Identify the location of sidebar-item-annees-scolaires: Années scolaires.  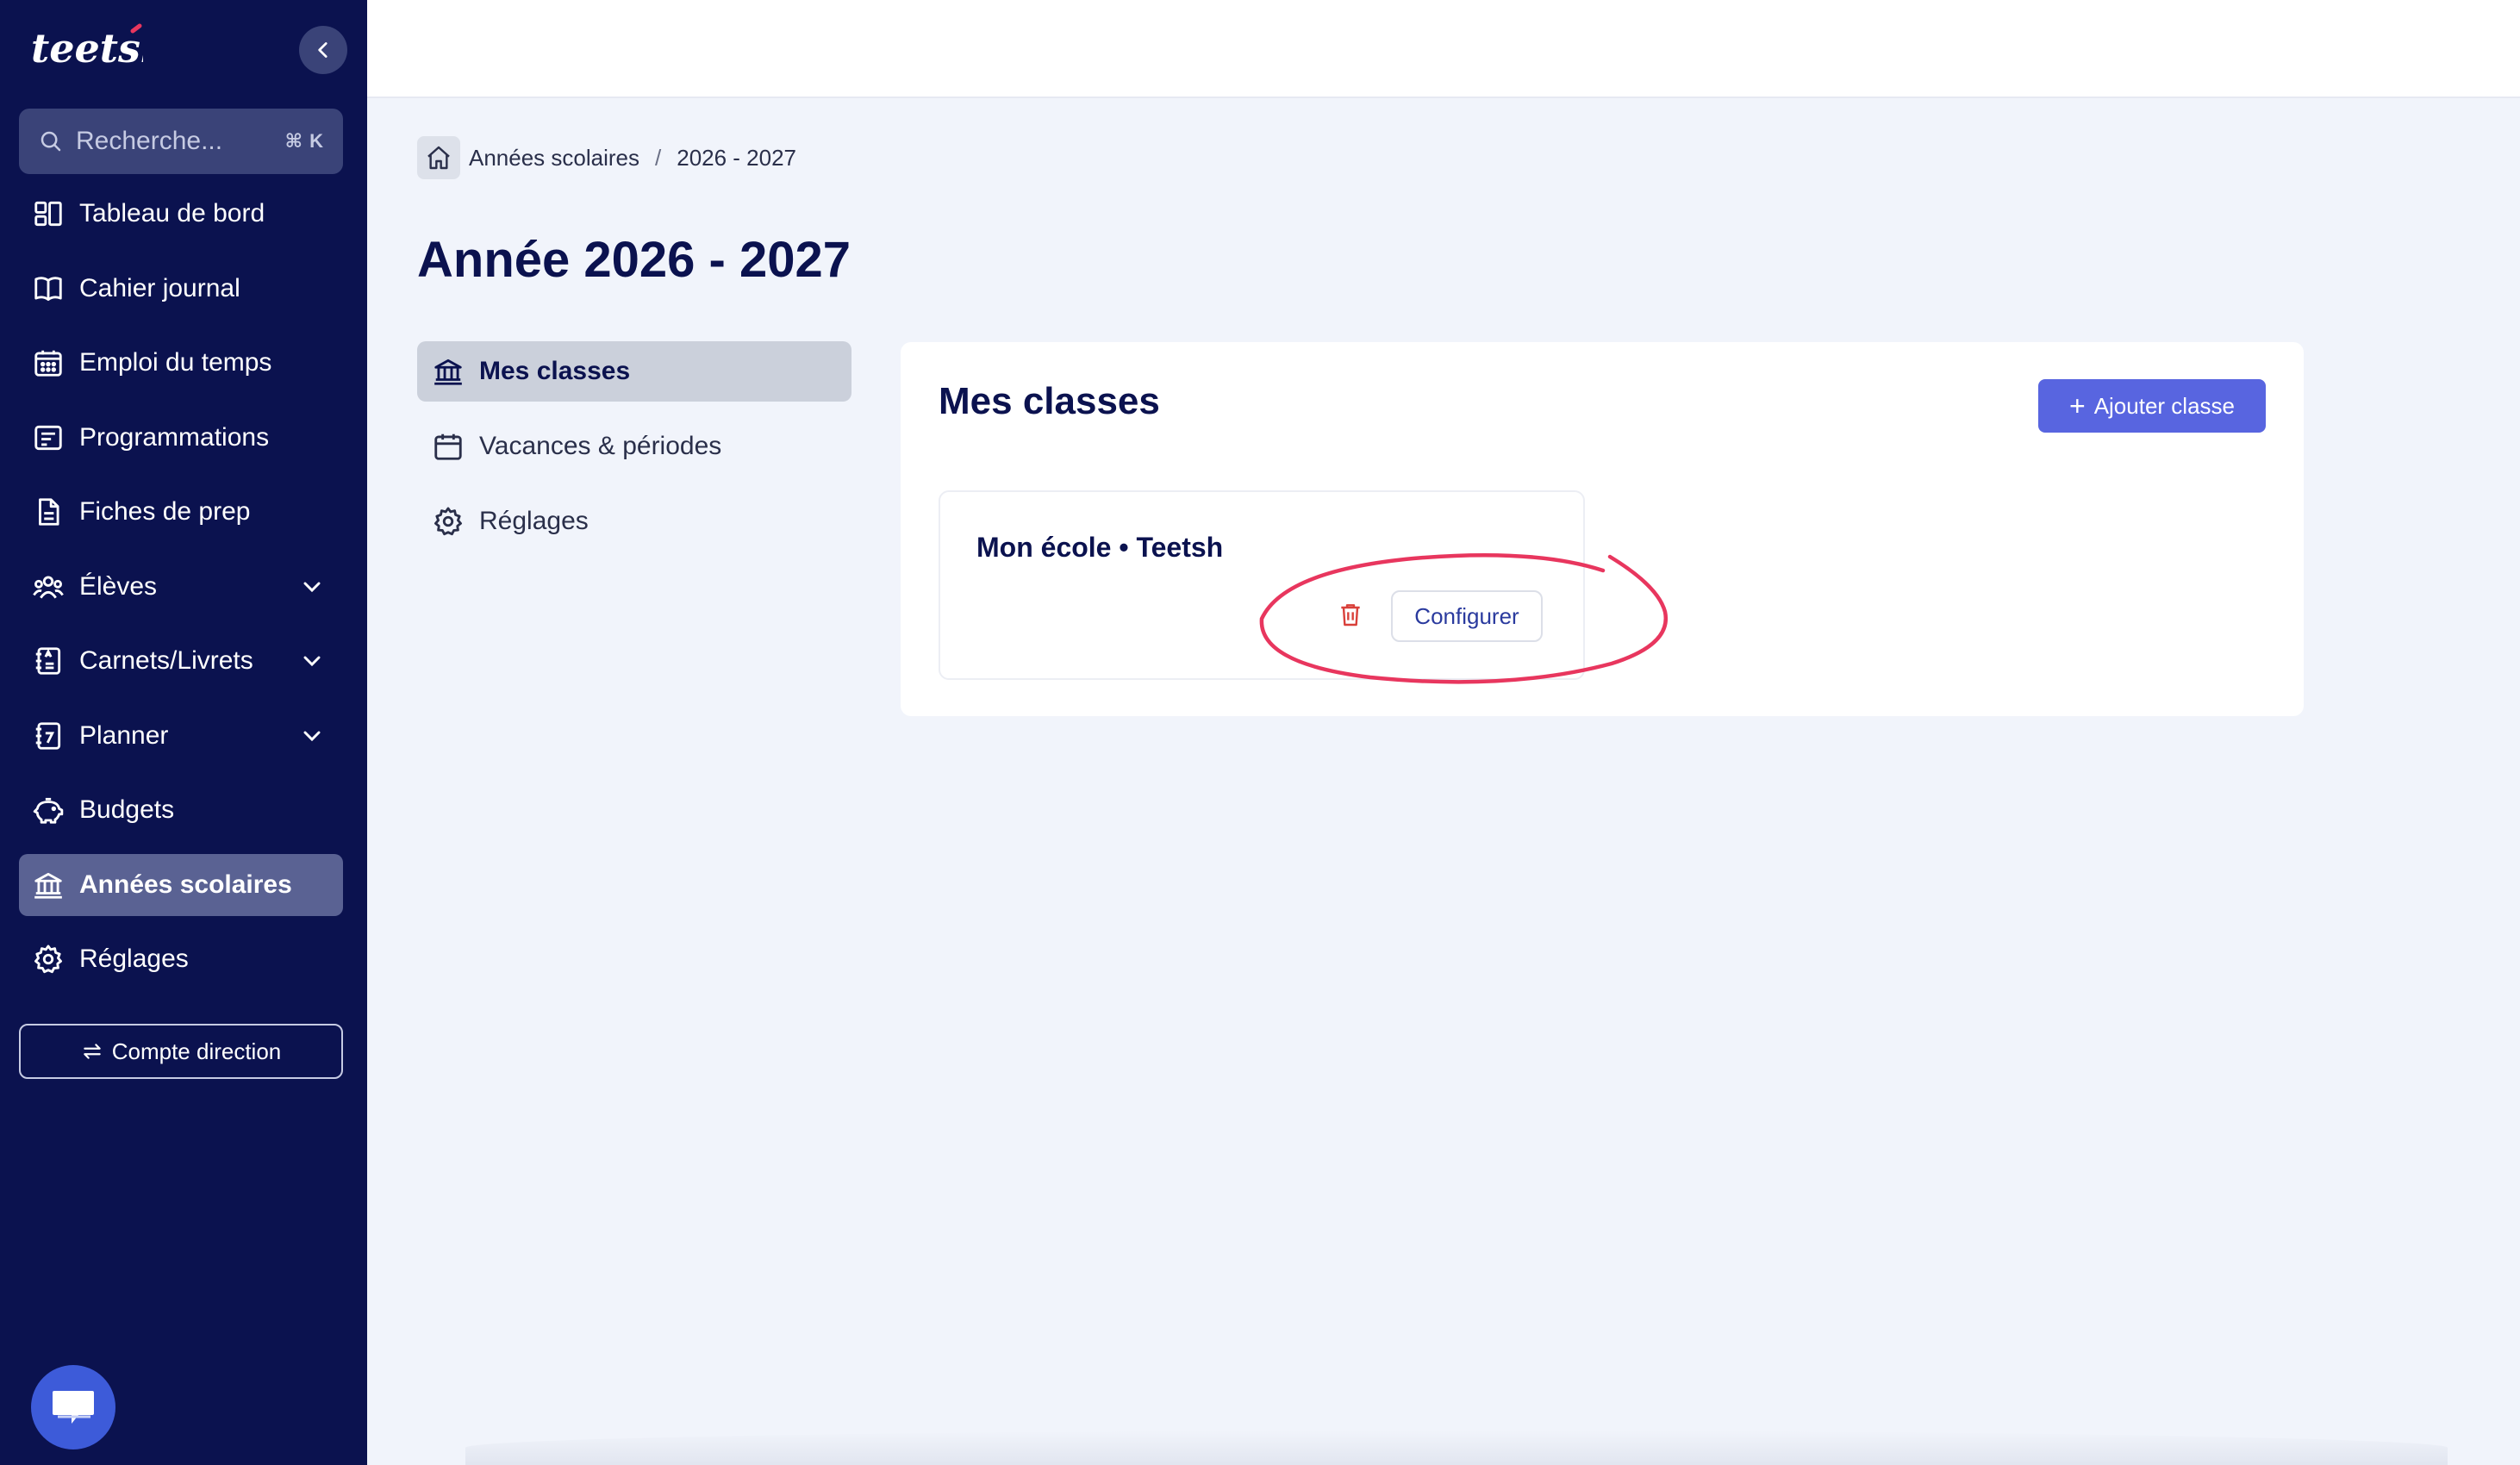
(181, 885).